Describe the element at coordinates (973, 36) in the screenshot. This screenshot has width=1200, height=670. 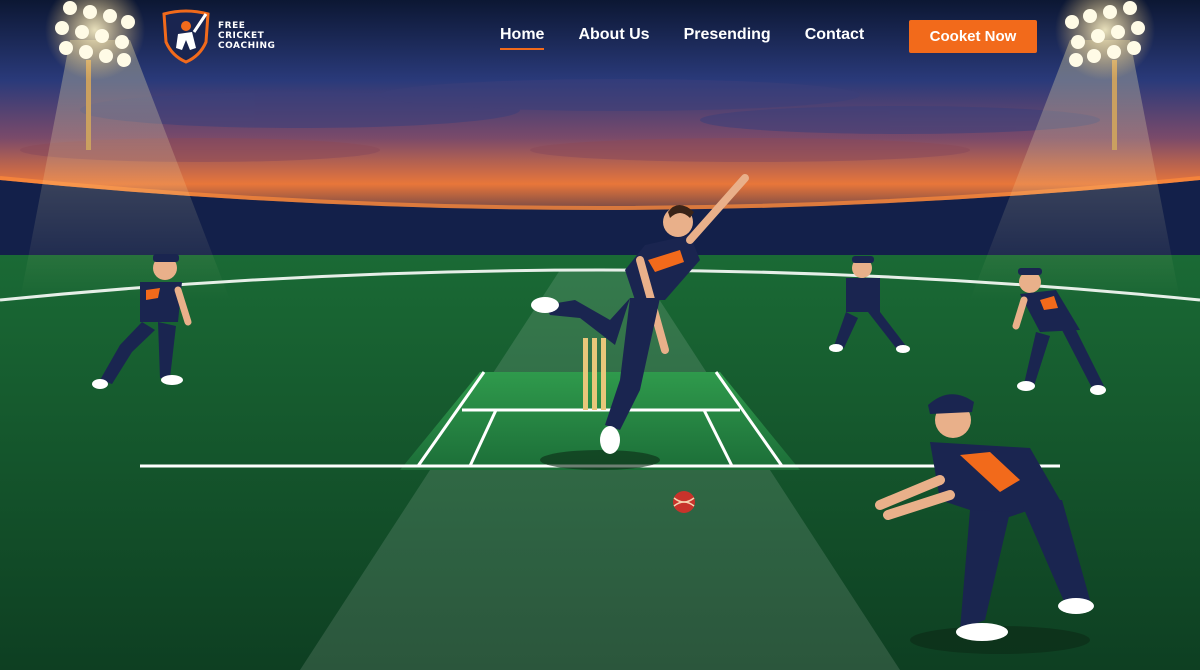
I see `cooket-now-button: Cooket Now` at that location.